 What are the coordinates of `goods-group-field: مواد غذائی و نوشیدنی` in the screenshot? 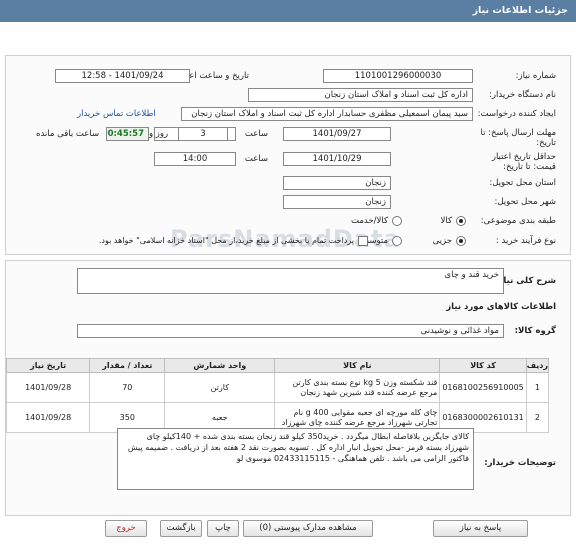 It's located at (290, 331).